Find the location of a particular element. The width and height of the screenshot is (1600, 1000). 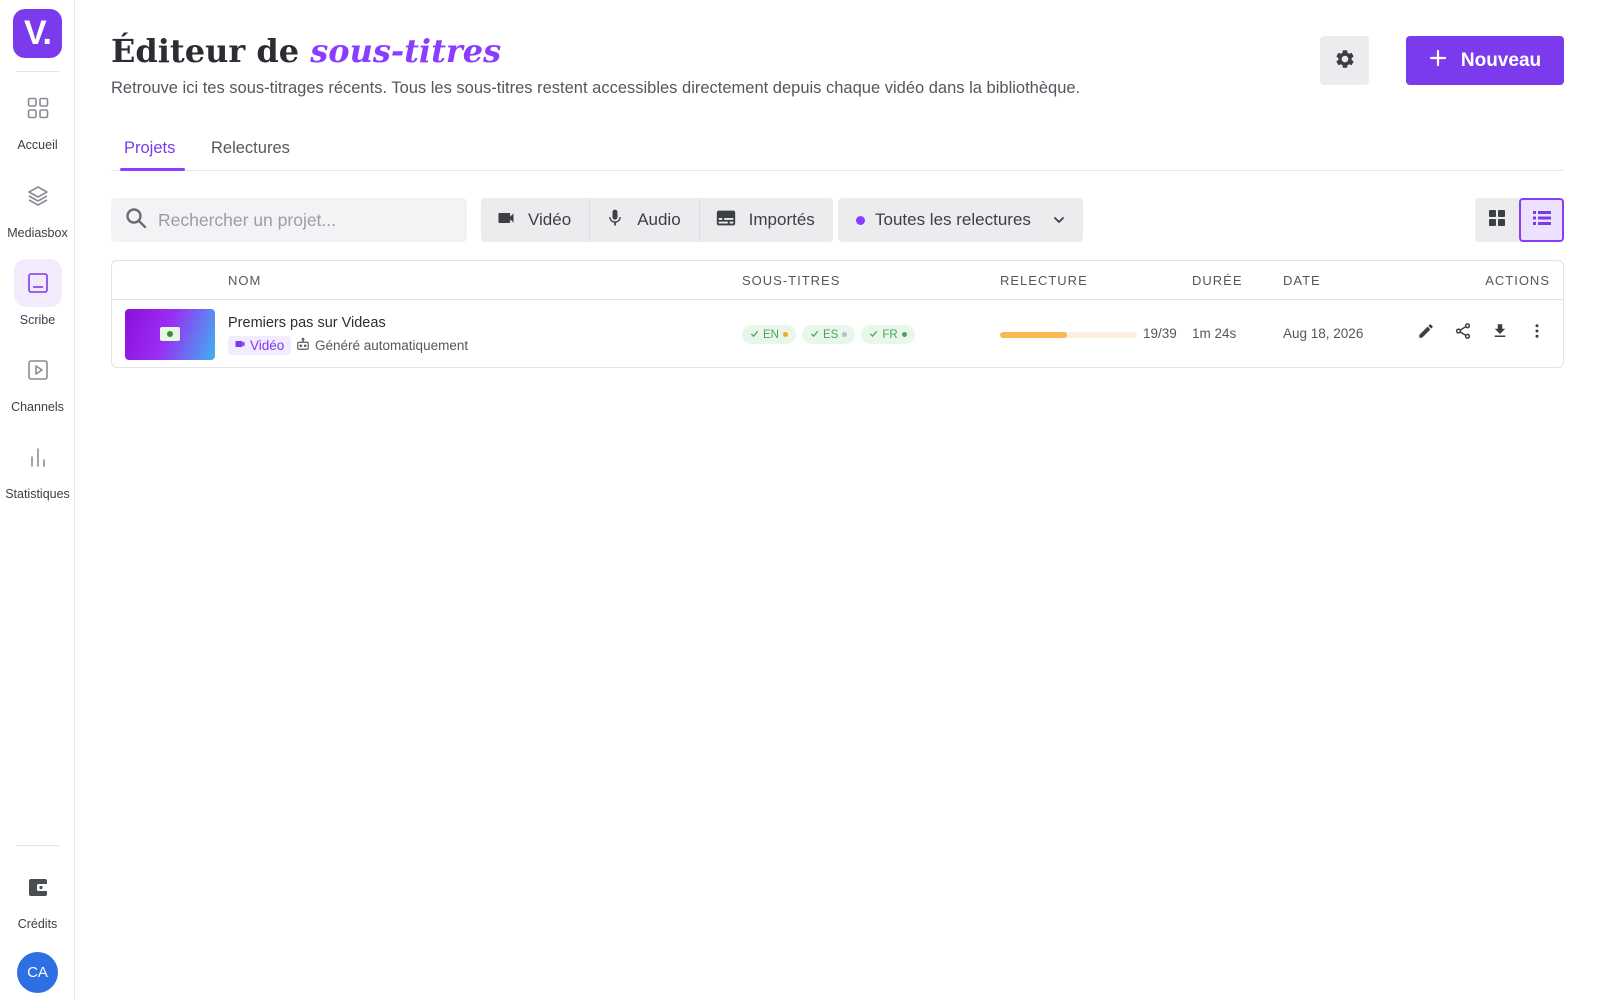

sidebar-item-accueil: Accueil is located at coordinates (37, 118).